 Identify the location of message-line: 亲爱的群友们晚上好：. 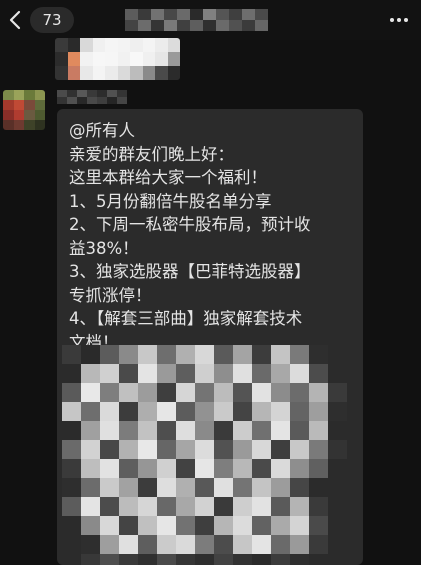
(151, 154).